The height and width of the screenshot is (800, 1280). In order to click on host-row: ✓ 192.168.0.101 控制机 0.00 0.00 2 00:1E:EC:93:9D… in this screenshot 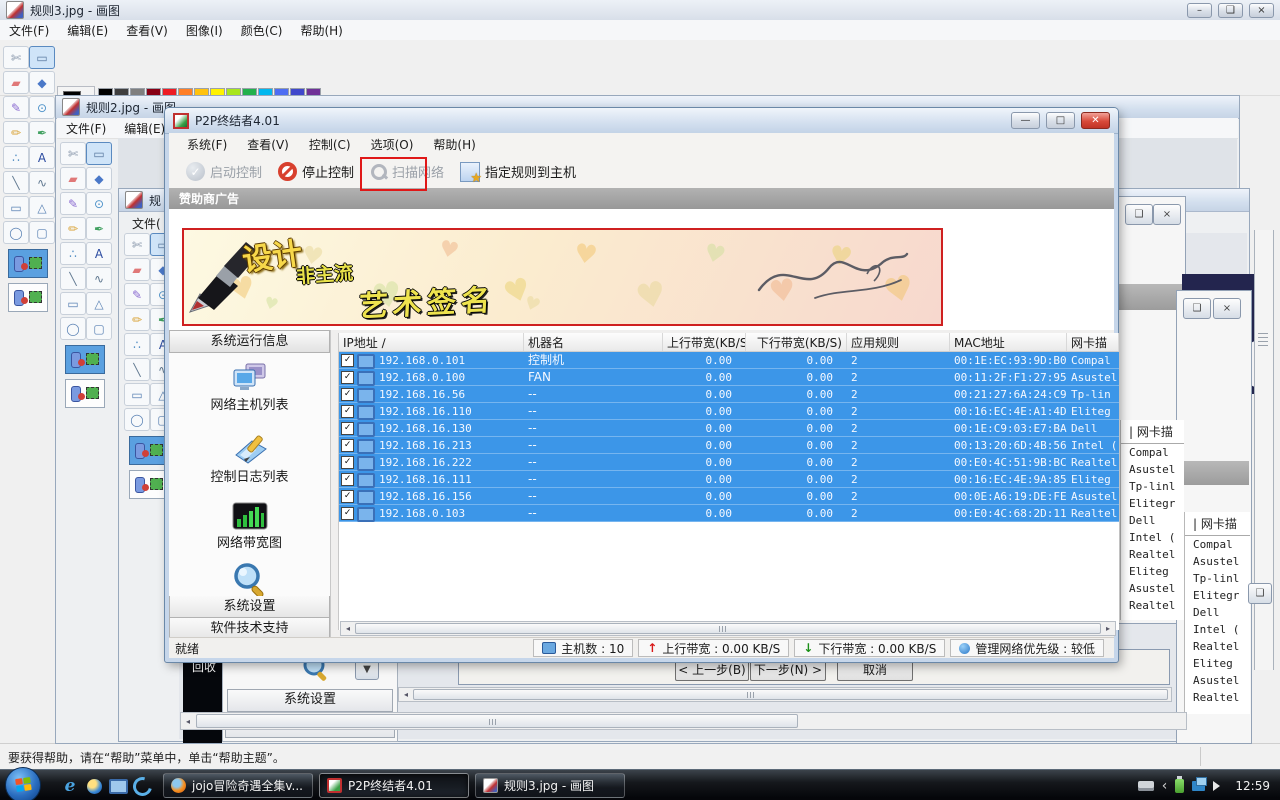, I will do `click(729, 360)`.